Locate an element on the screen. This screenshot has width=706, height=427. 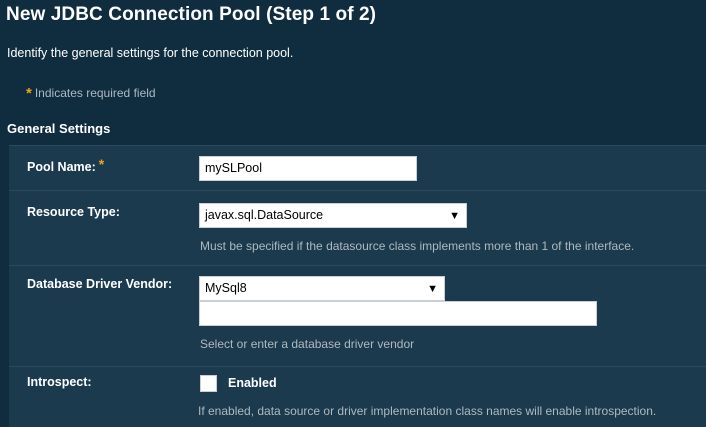
resource-type-label: Resource Type: is located at coordinates (73, 212).